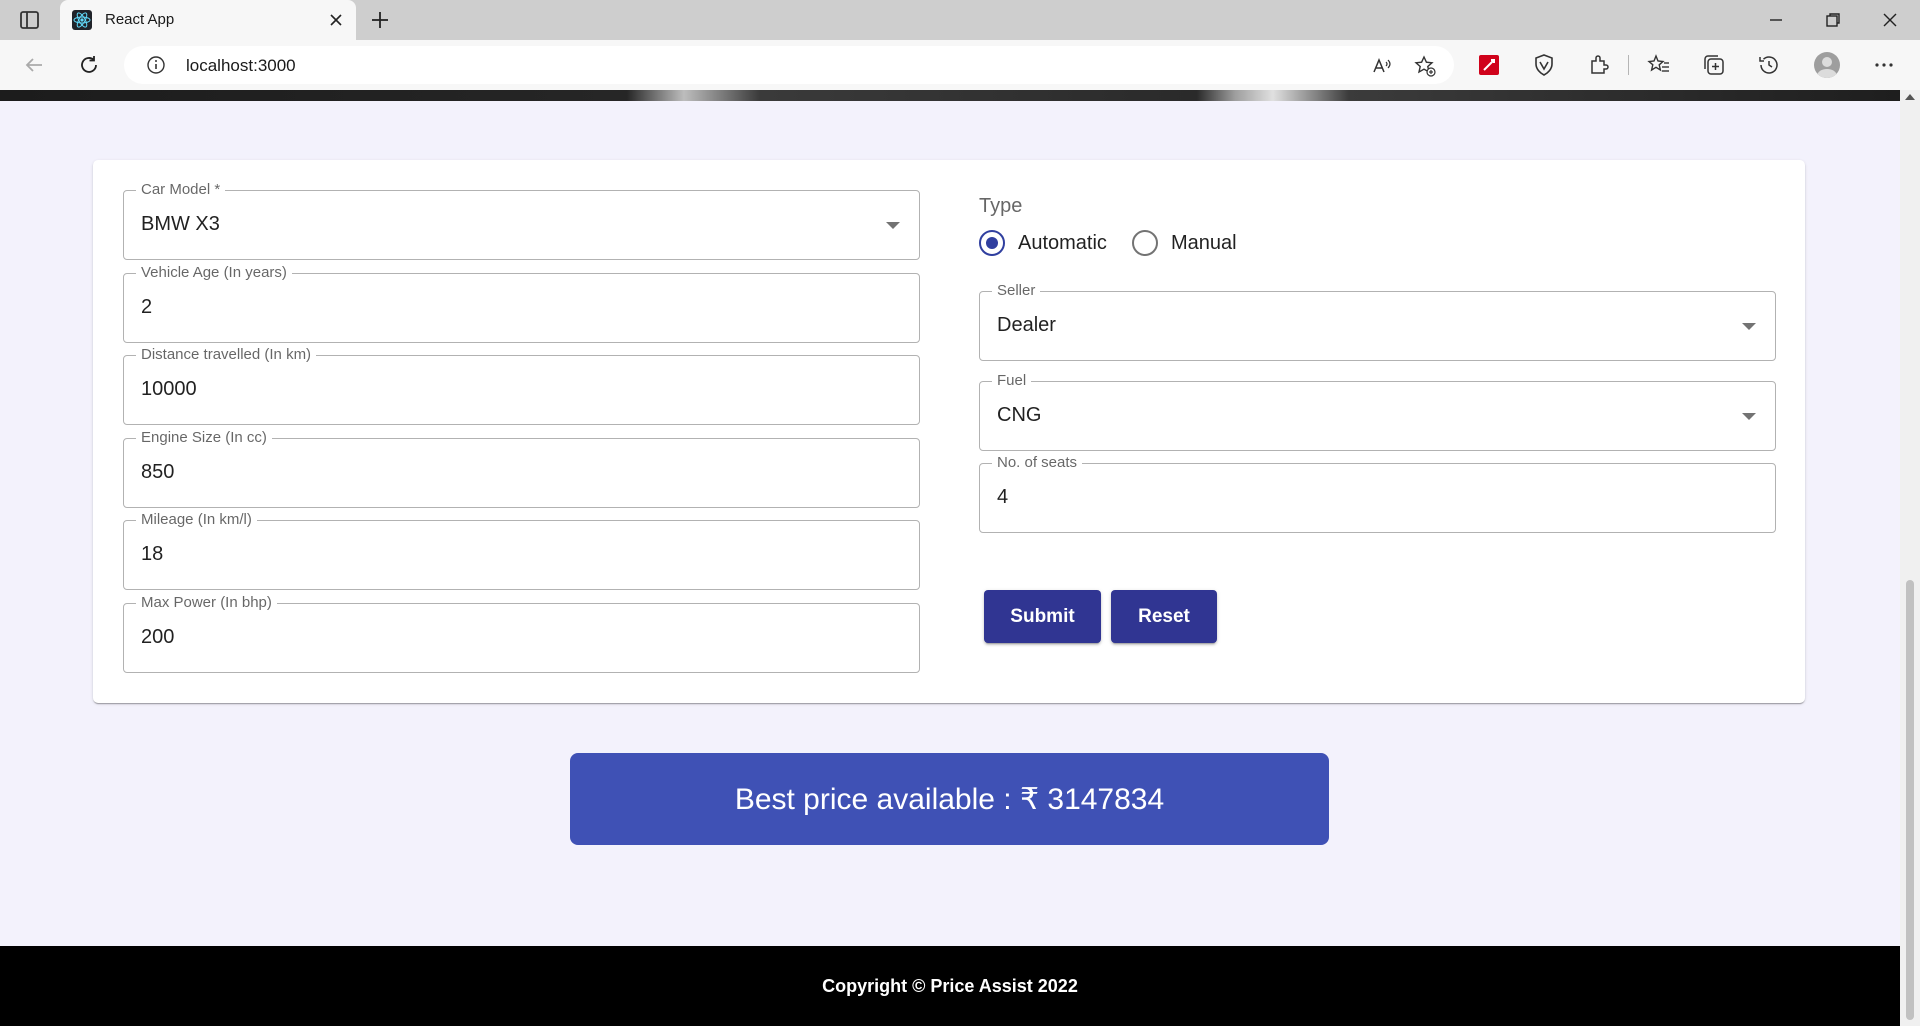  I want to click on seats-label: No. of seats, so click(1037, 463).